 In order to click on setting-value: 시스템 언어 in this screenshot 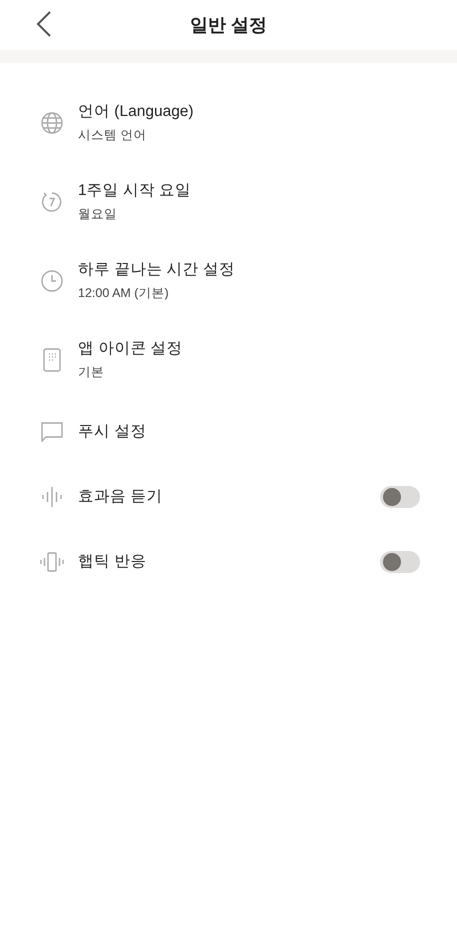, I will do `click(113, 135)`.